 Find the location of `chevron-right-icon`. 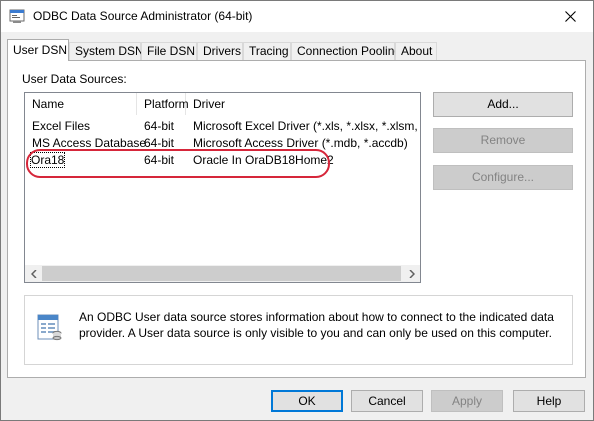

chevron-right-icon is located at coordinates (411, 273).